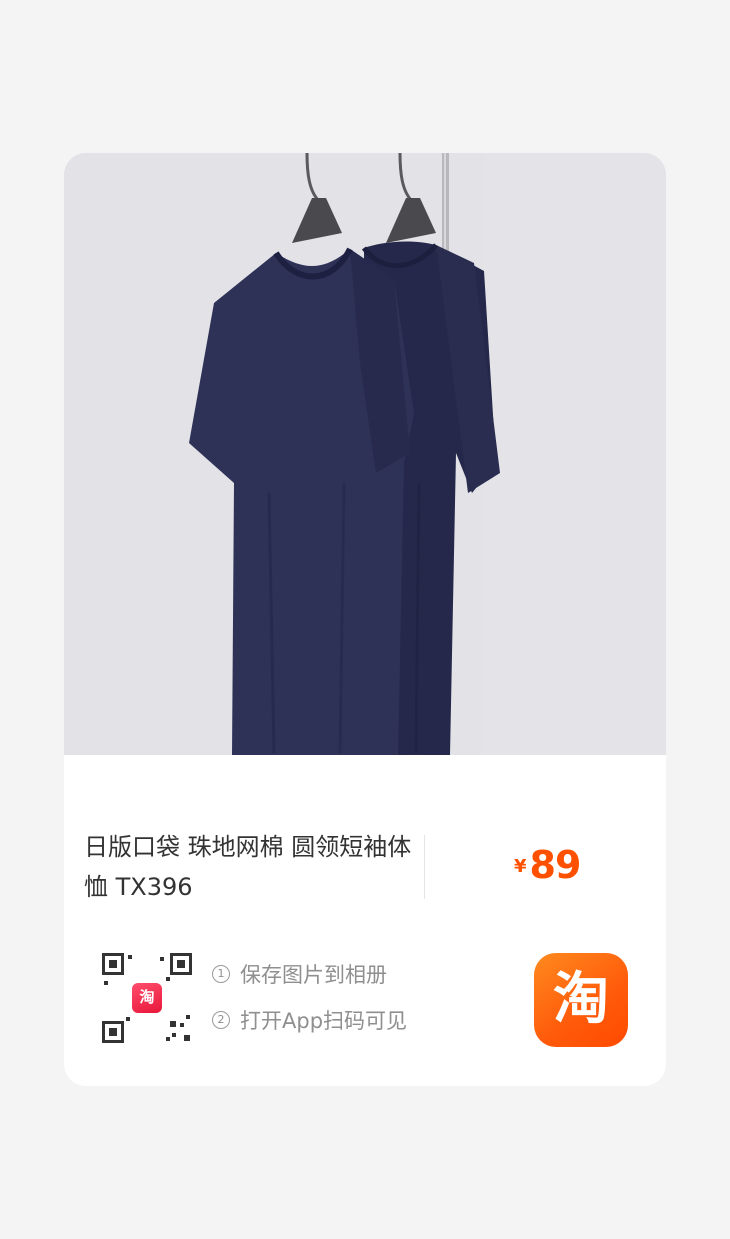 Image resolution: width=730 pixels, height=1239 pixels. I want to click on taobao-badge-icon: 淘, so click(147, 998).